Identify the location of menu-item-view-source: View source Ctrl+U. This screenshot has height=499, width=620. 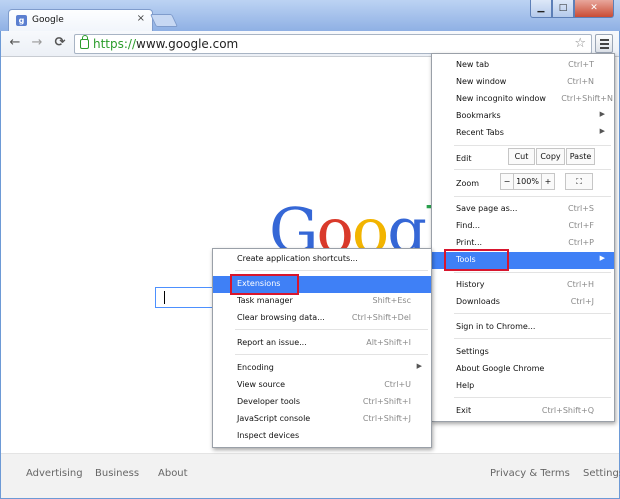
(322, 385).